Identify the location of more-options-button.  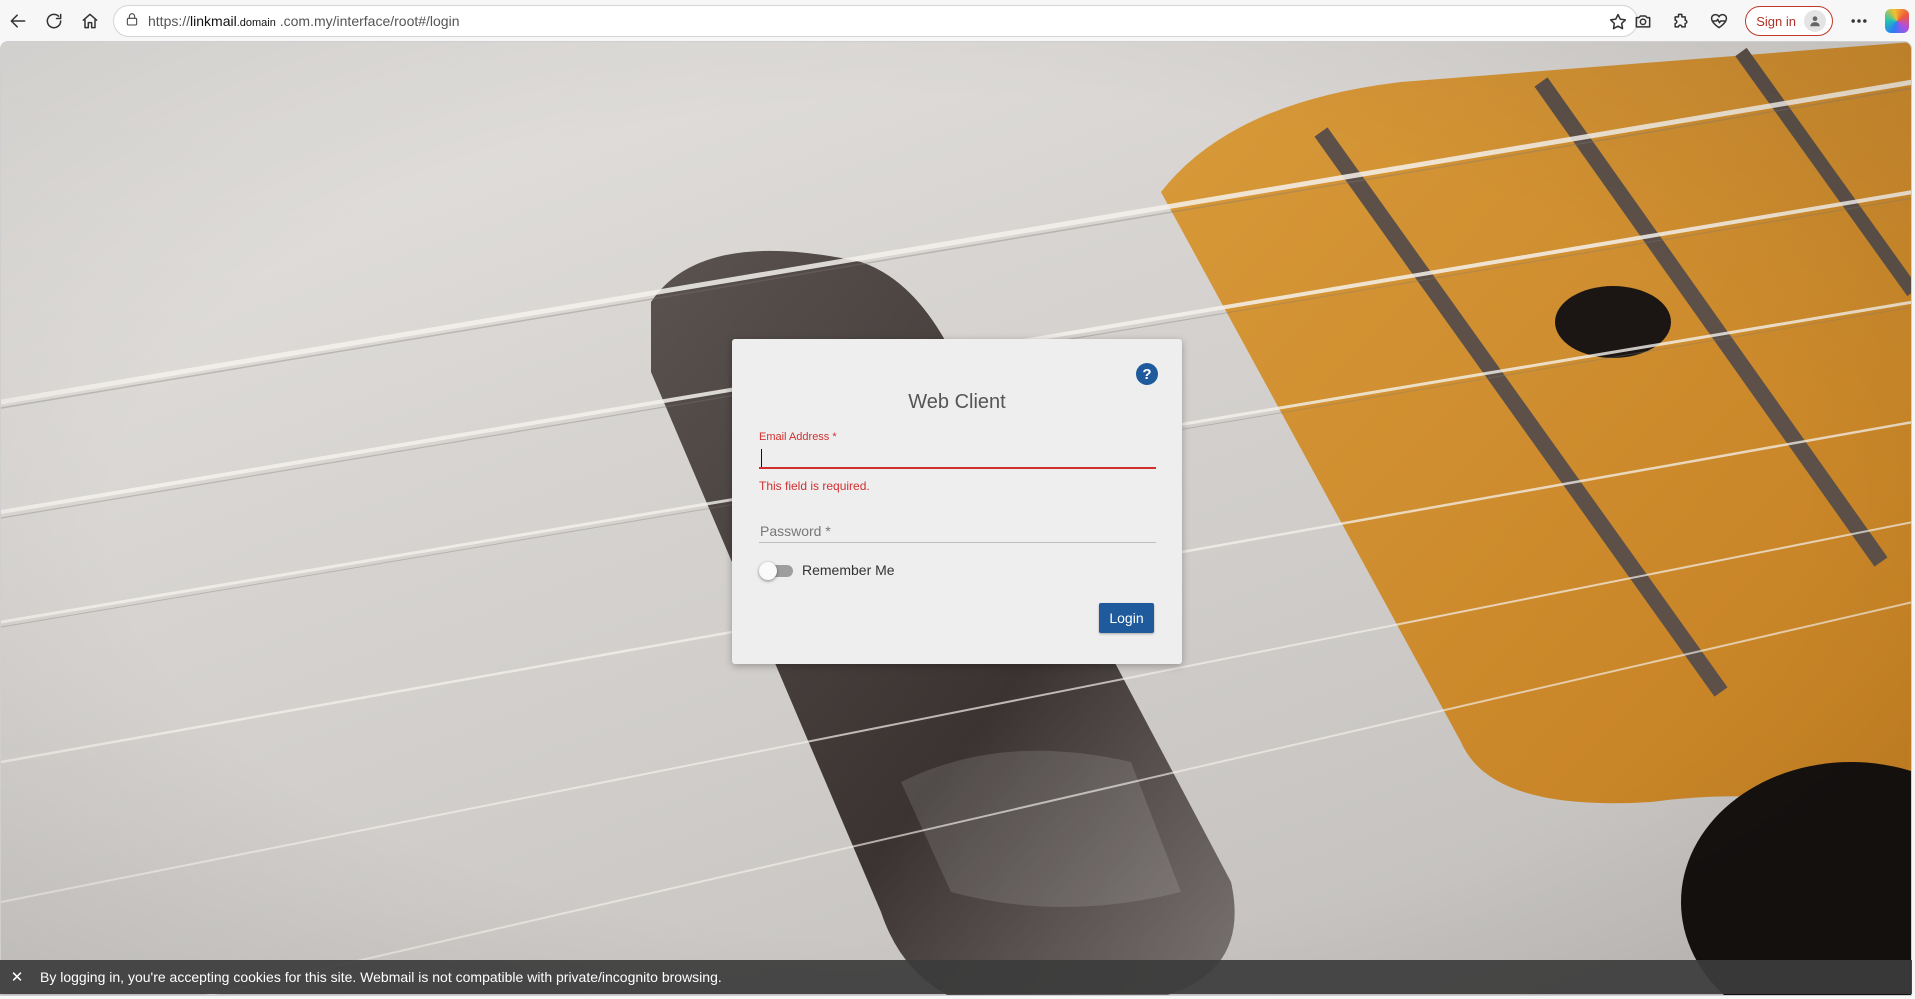
(1859, 21).